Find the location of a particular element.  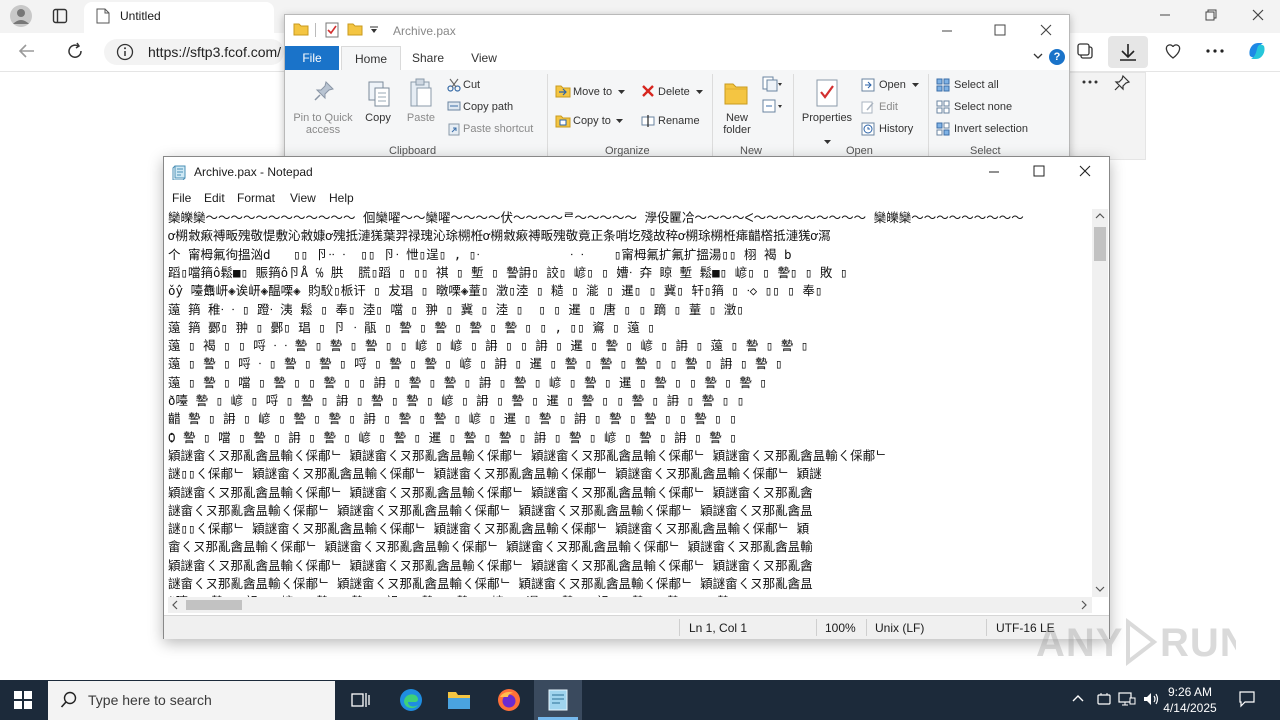

pin-quick-access-button: Pin to Quick access is located at coordinates (323, 124).